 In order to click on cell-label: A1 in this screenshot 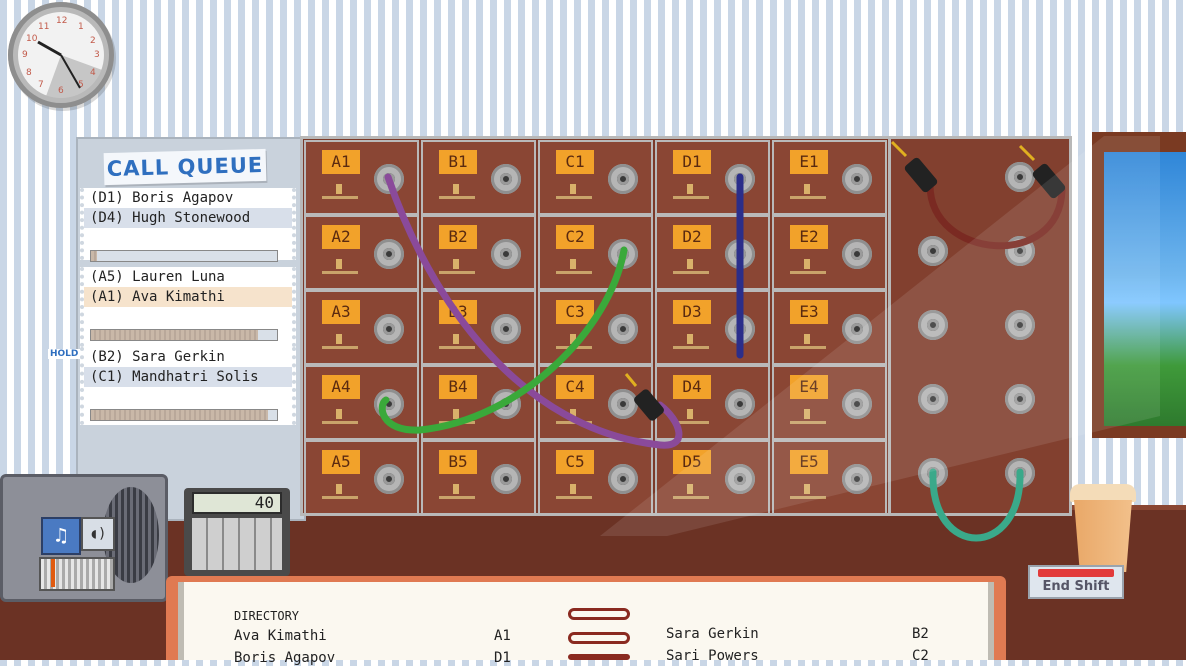, I will do `click(341, 162)`.